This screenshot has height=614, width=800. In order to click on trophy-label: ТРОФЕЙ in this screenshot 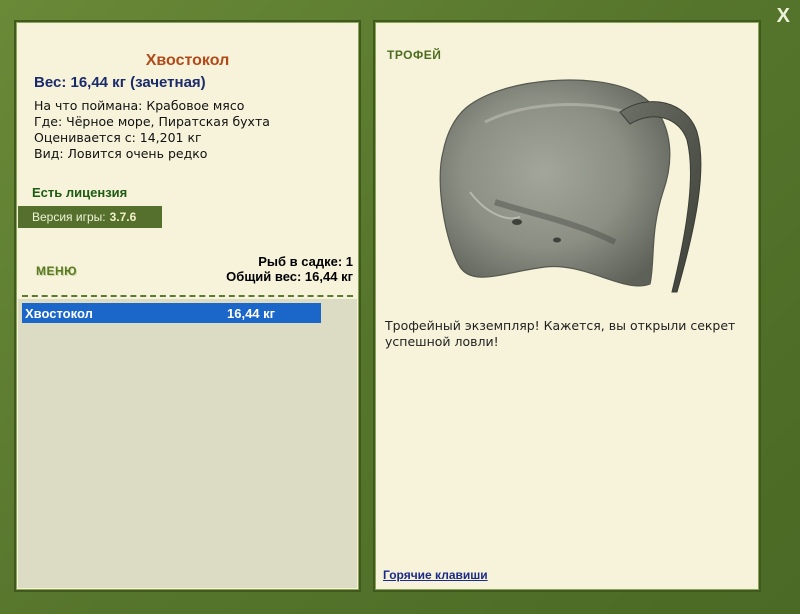, I will do `click(414, 55)`.